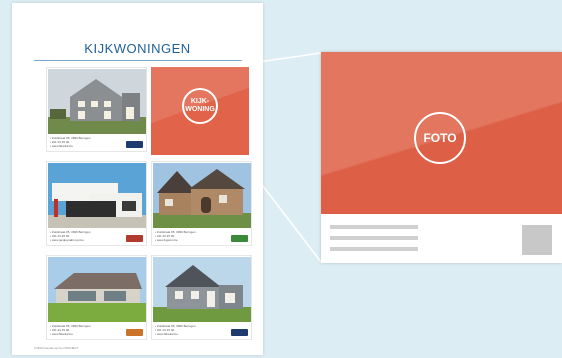  I want to click on foto-badge: FOTO, so click(440, 138).